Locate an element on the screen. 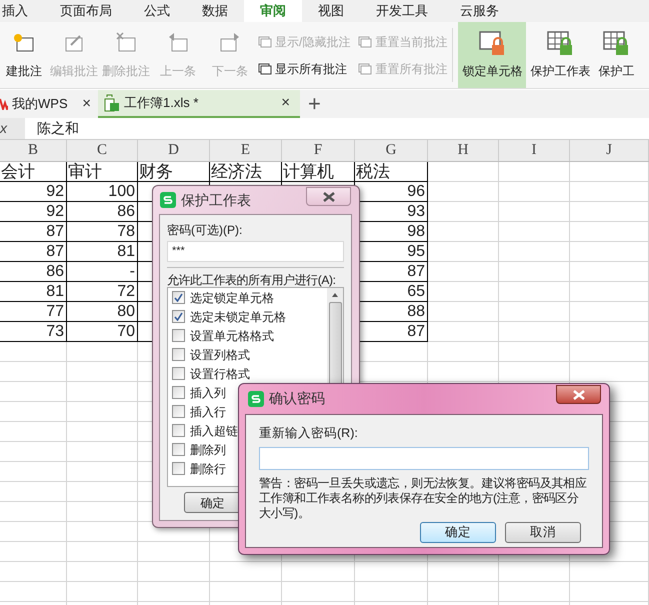  reenter-password-label: 重新输入密码(R): is located at coordinates (309, 433).